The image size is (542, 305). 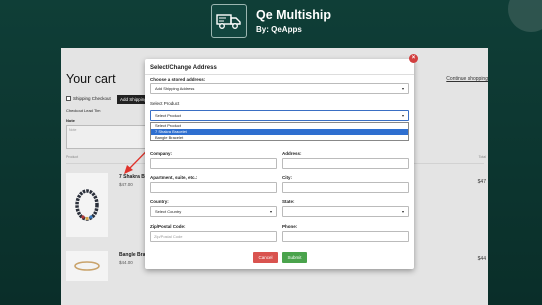 I want to click on country-select: Select Country ▾, so click(x=213, y=211).